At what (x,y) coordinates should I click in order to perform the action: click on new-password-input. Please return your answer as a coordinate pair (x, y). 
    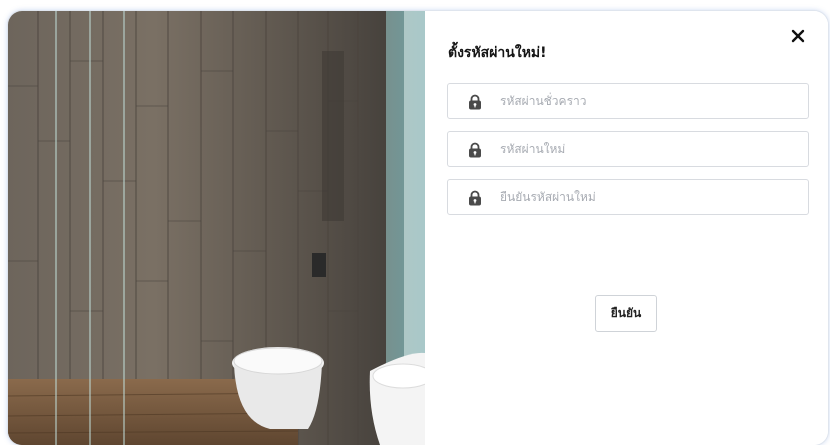
    Looking at the image, I should click on (650, 149).